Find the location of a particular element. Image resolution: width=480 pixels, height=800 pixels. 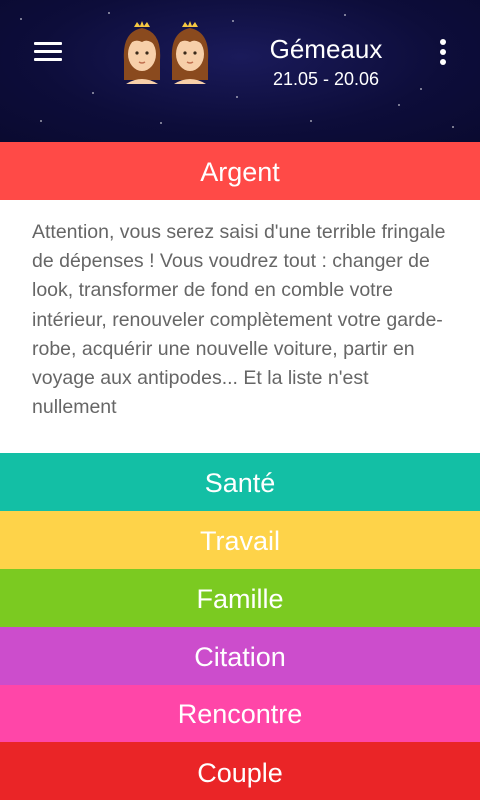

sign-title: Gémeaux is located at coordinates (326, 49).